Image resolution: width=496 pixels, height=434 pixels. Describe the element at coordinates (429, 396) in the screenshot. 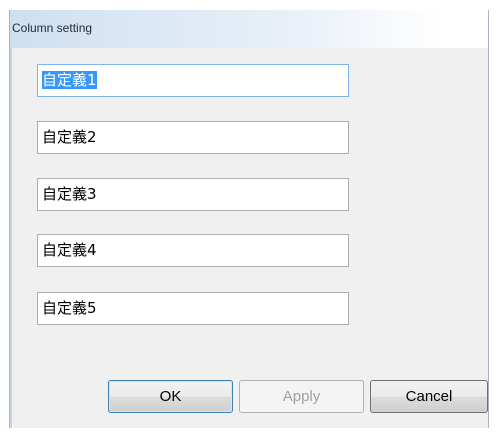

I see `cancel-button: Cancel` at that location.